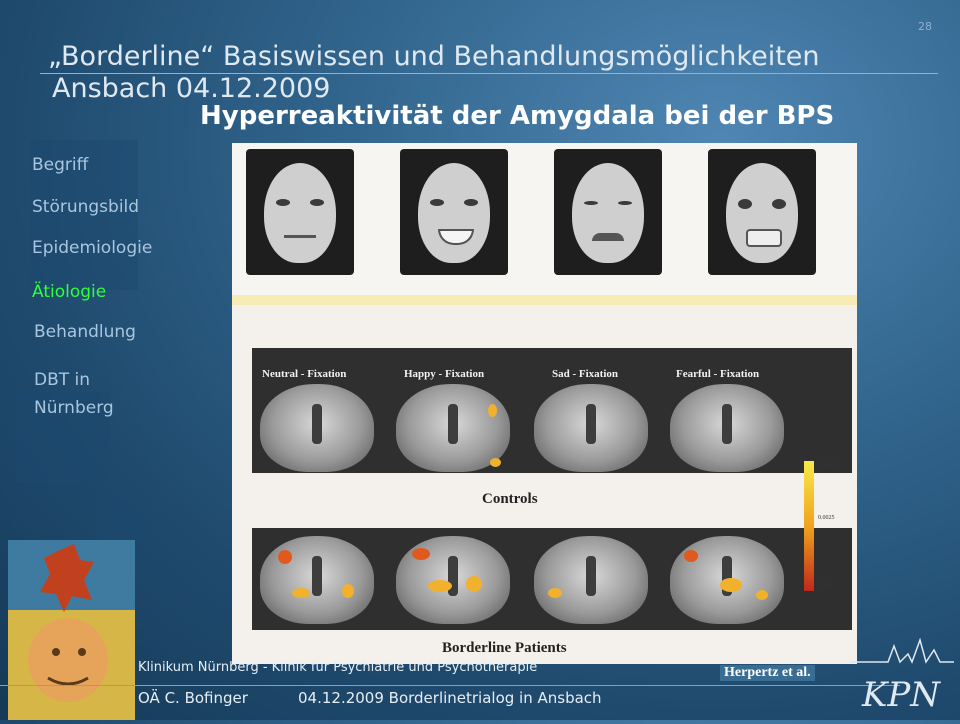 Image resolution: width=960 pixels, height=724 pixels. Describe the element at coordinates (826, 518) in the screenshot. I see `scale-tick: 0.0025` at that location.